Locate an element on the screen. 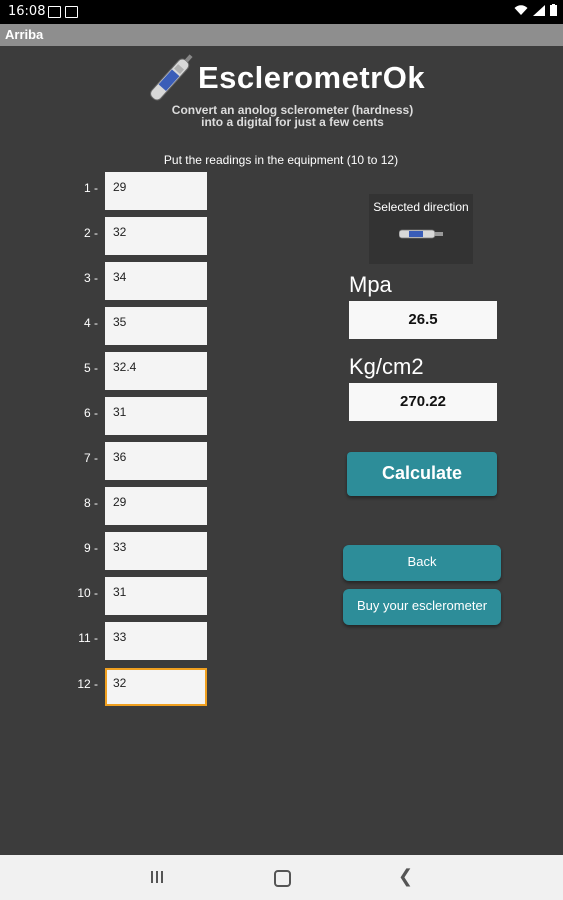  reading-input-4: 35 is located at coordinates (156, 326).